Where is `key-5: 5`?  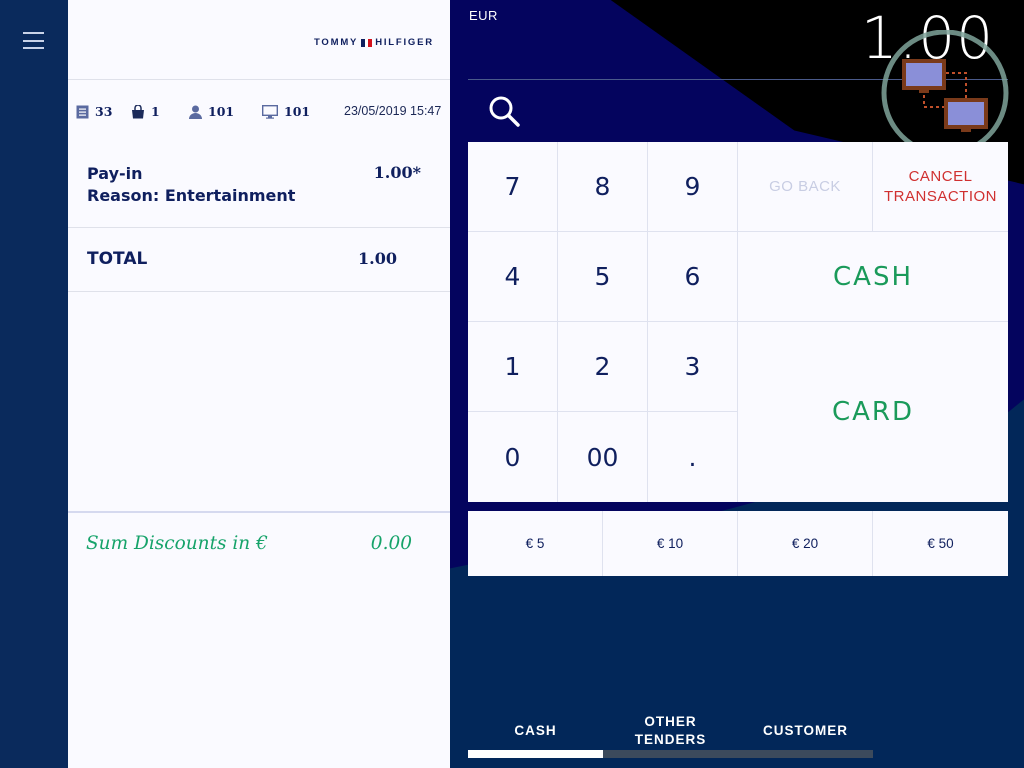
key-5: 5 is located at coordinates (602, 276).